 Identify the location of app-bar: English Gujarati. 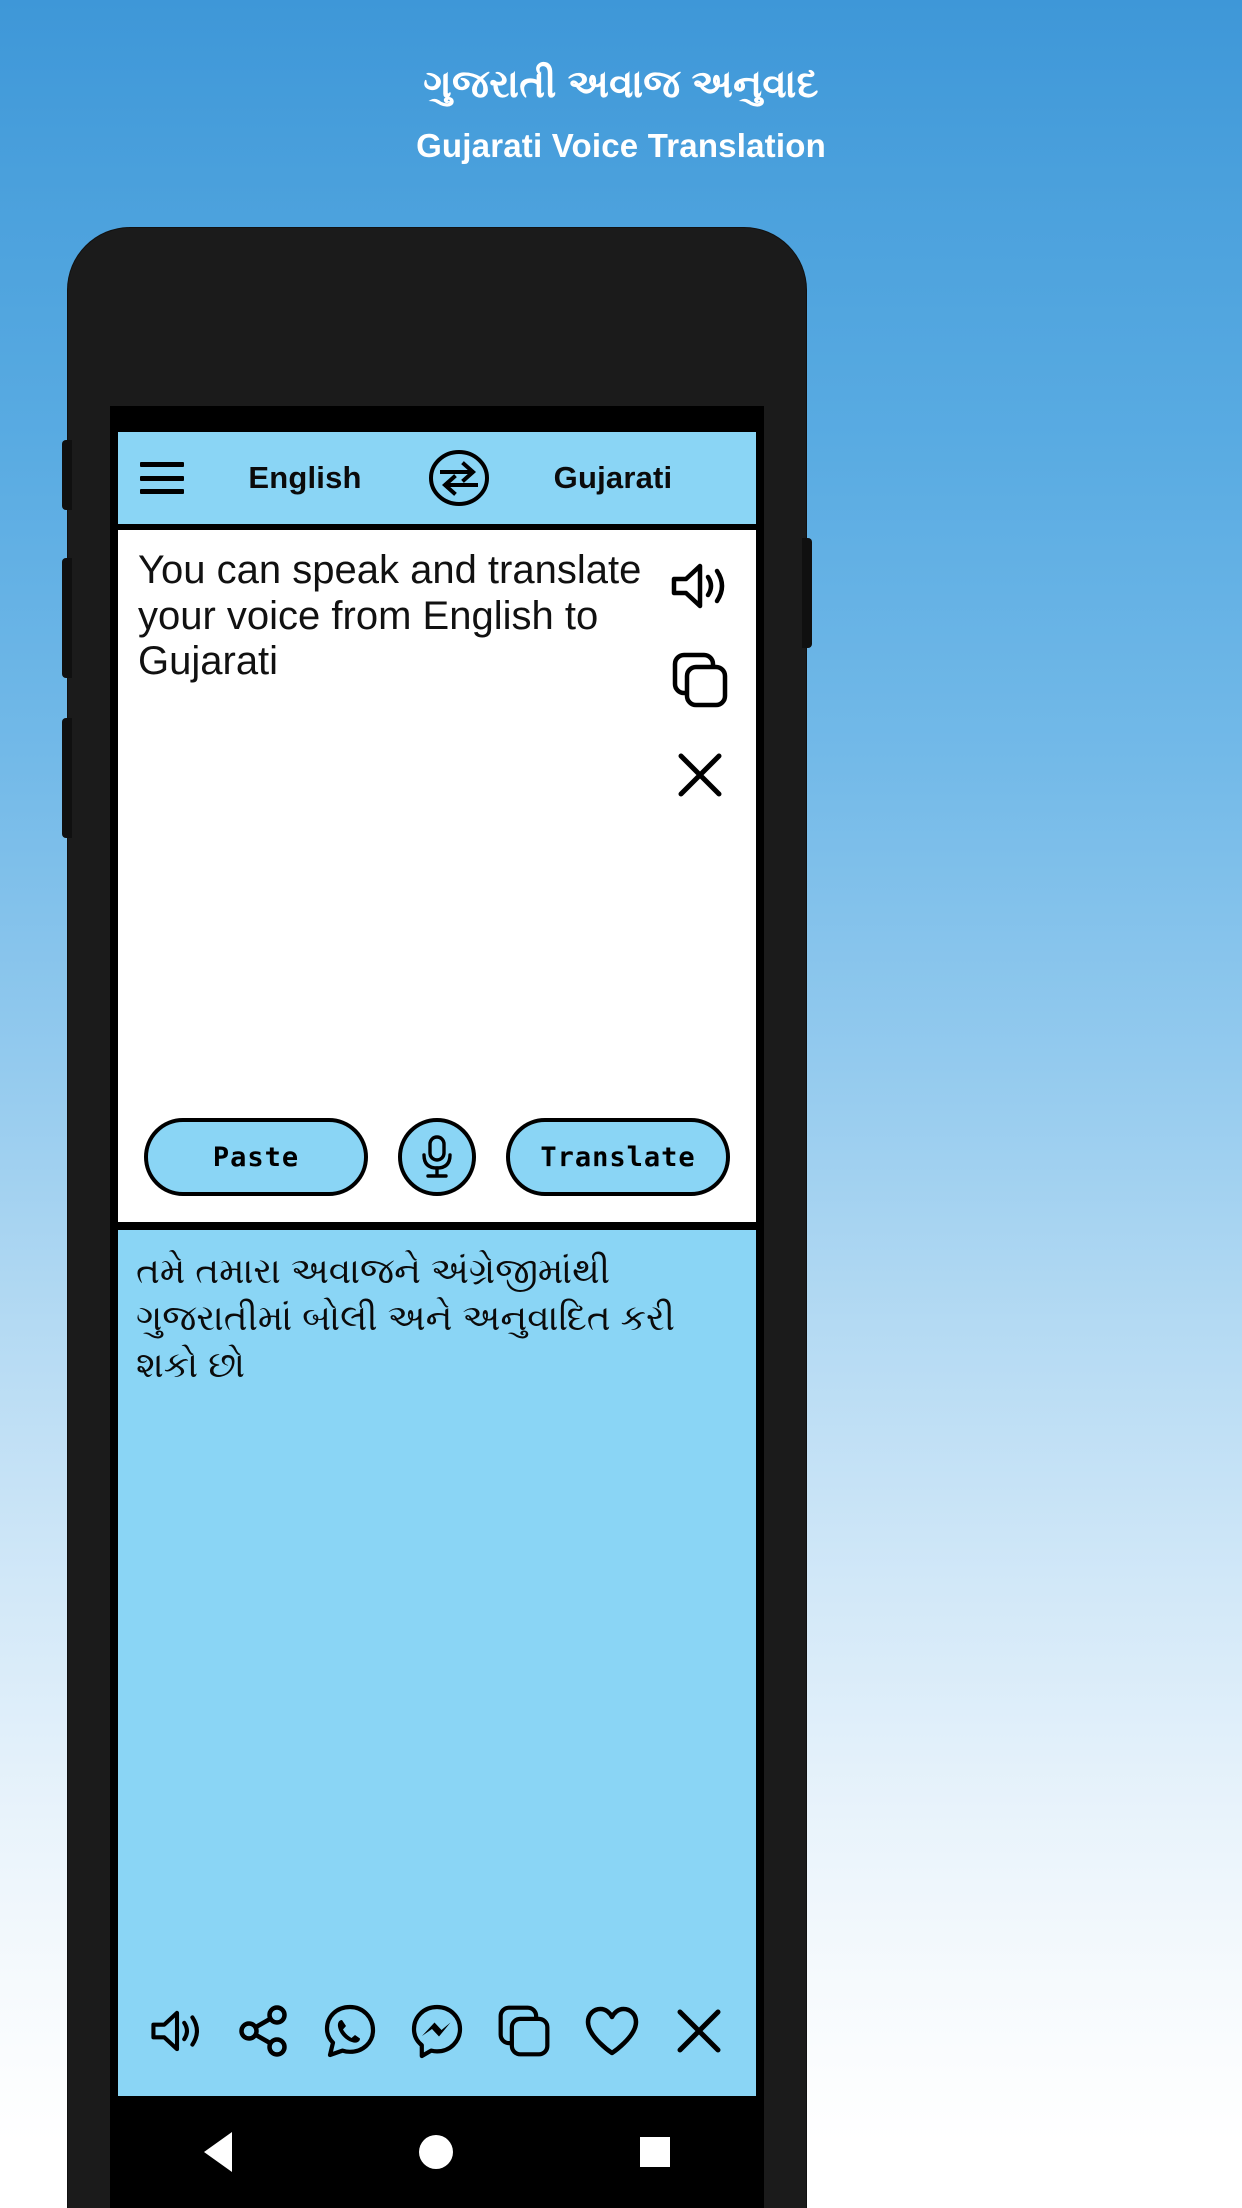
(437, 478).